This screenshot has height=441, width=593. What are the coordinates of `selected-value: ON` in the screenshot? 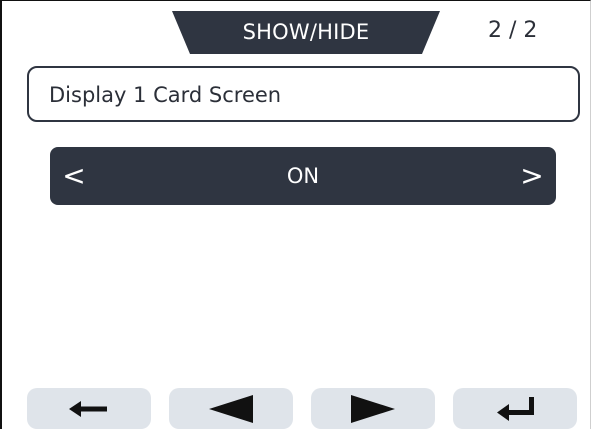 It's located at (303, 176).